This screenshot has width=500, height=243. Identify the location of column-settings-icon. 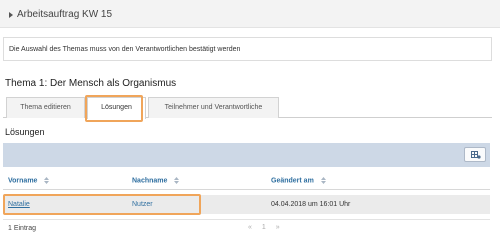
(476, 155).